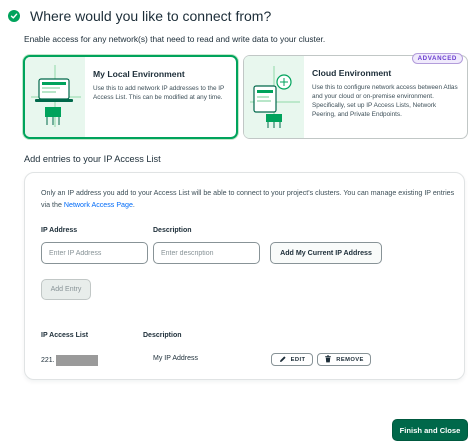 The height and width of the screenshot is (448, 474). Describe the element at coordinates (98, 205) in the screenshot. I see `network-access-link: Network Access Page` at that location.